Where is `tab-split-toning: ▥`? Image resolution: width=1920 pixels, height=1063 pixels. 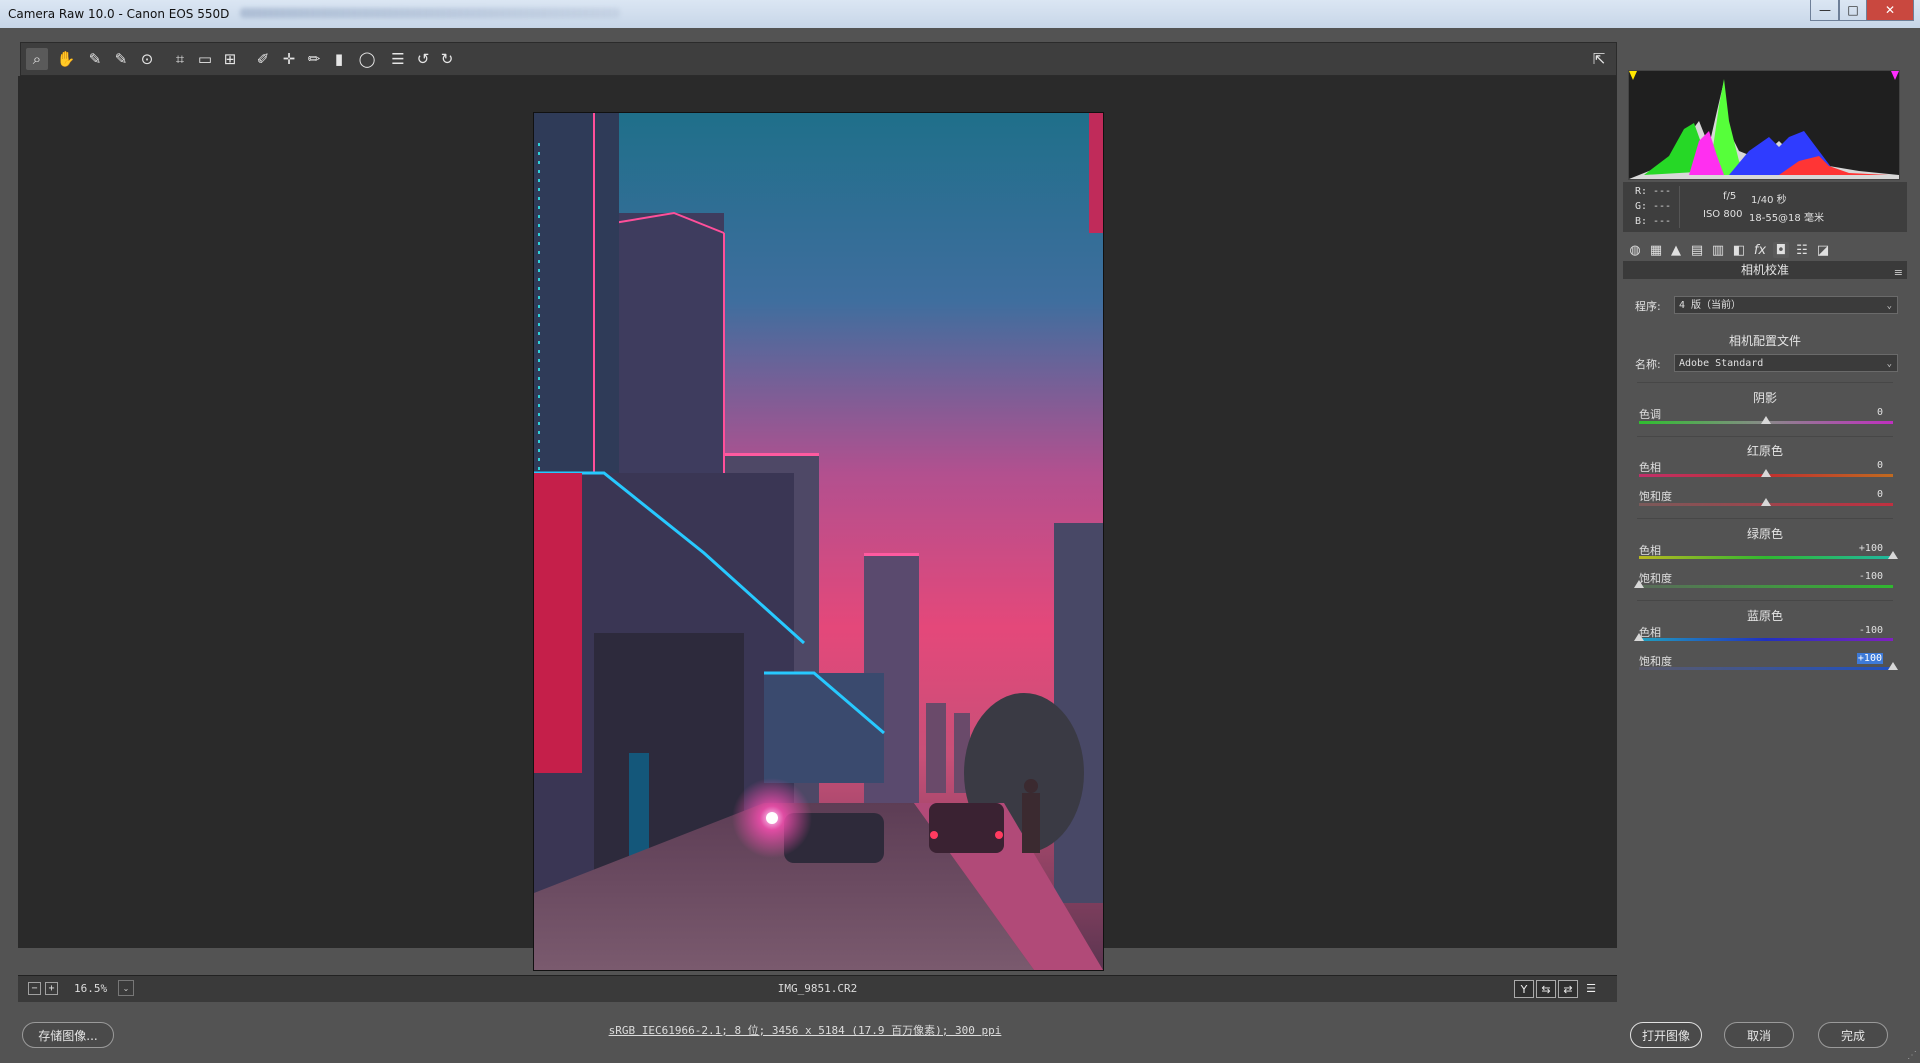
tab-split-toning: ▥ is located at coordinates (1718, 250).